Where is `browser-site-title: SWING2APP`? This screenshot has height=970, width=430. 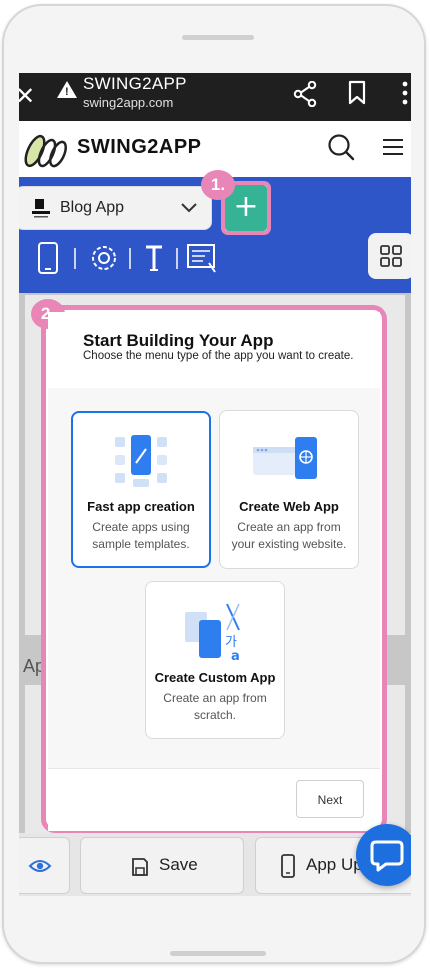
browser-site-title: SWING2APP is located at coordinates (135, 83).